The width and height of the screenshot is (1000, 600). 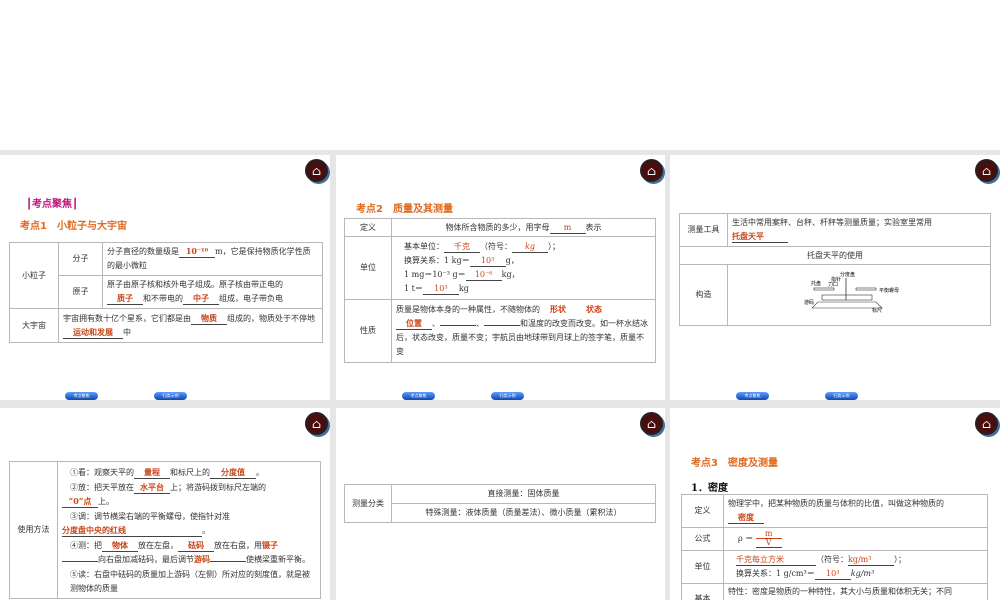 I want to click on balance-diagram: 分度盘指针 托盘 刀口 平衡螺母游码 标尺, so click(x=851, y=292).